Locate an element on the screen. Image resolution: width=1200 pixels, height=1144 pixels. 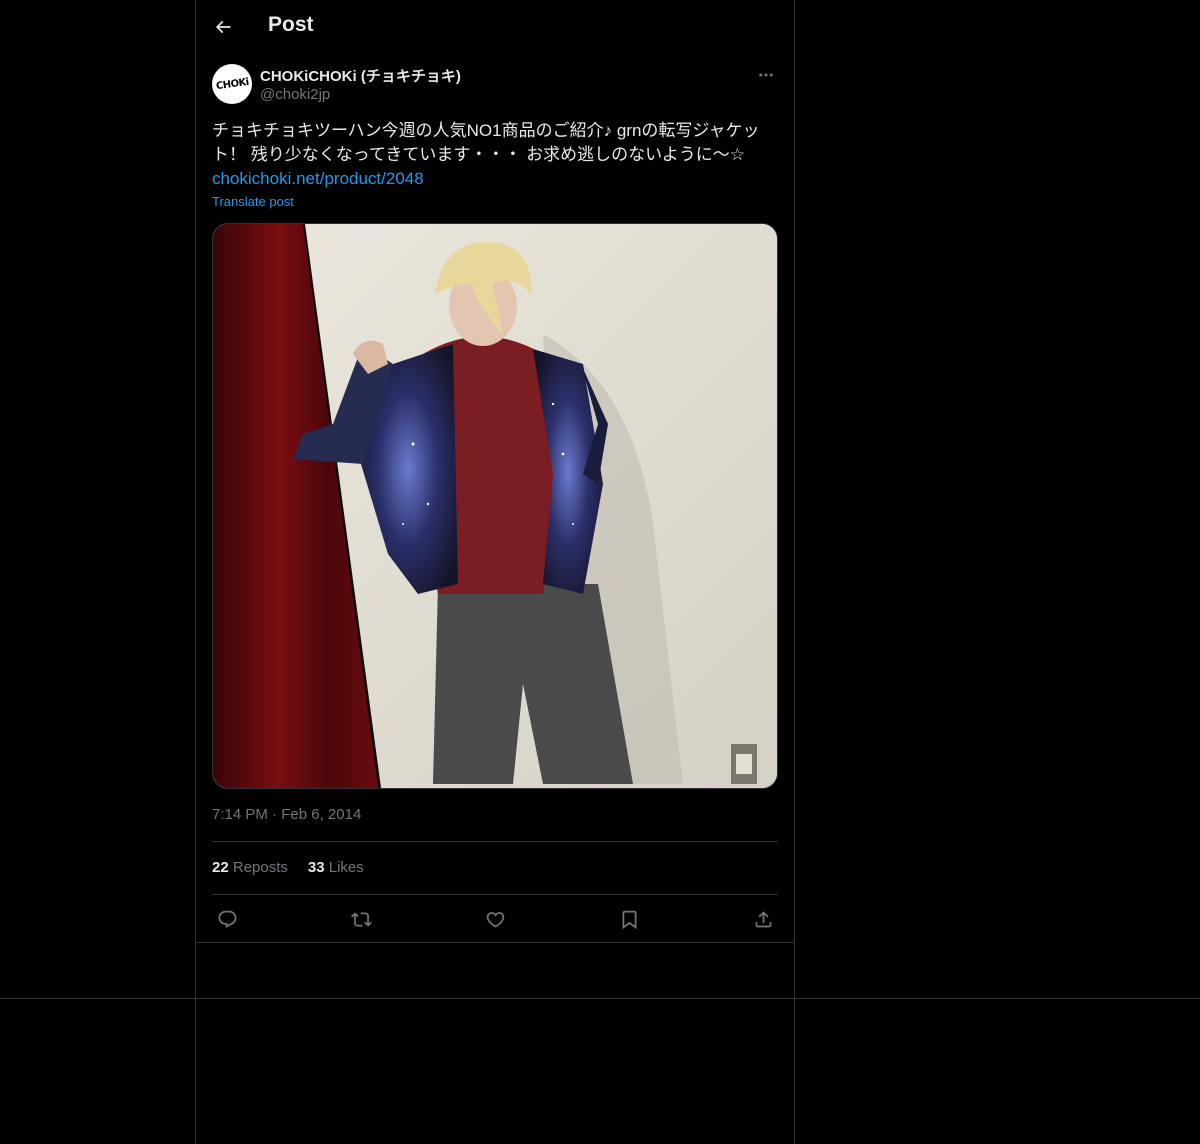
post-actions is located at coordinates (495, 919).